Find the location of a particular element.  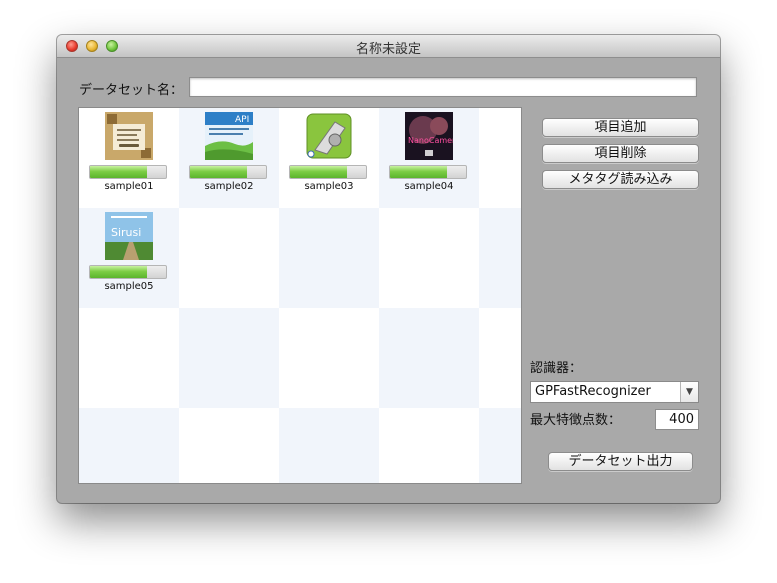

sample02-thumbnail: API is located at coordinates (229, 136).